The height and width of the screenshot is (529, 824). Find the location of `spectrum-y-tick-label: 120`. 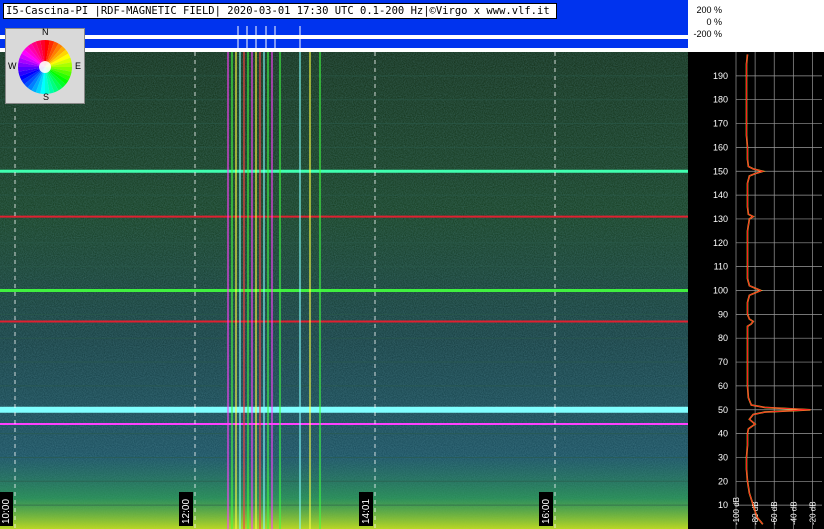

spectrum-y-tick-label: 120 is located at coordinates (720, 243).